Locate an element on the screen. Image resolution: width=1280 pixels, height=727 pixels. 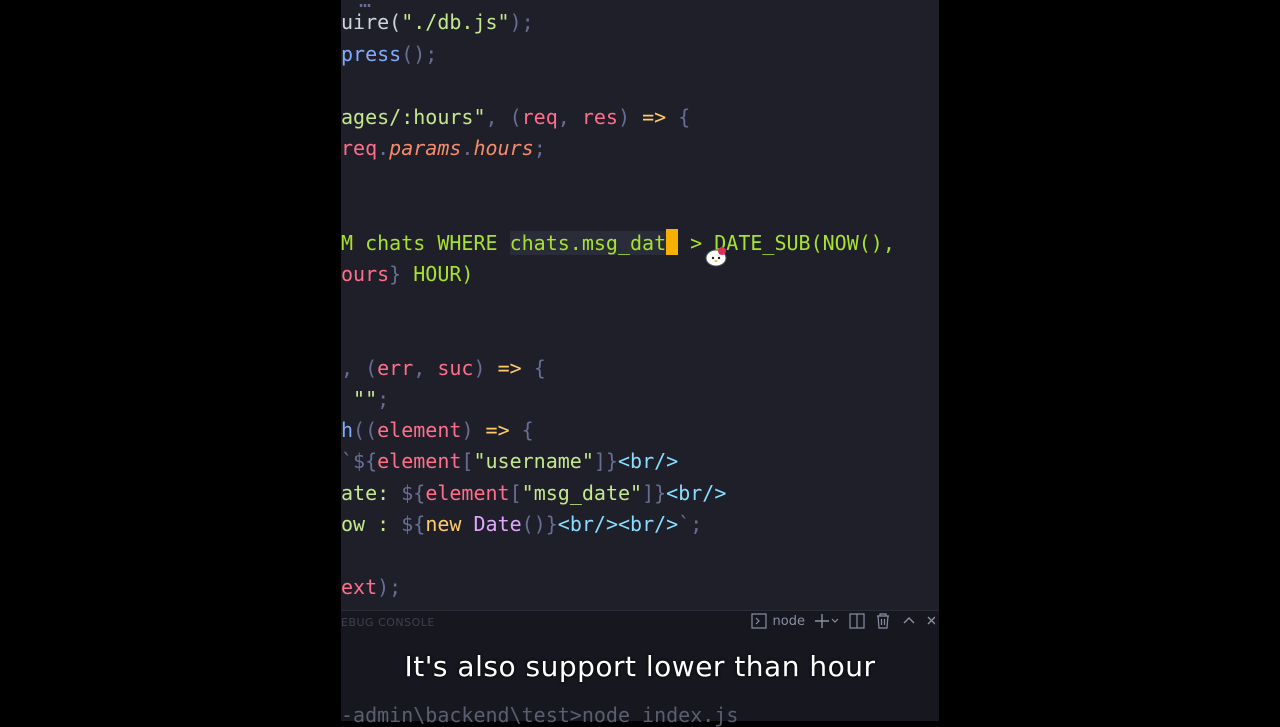
code-token: "" is located at coordinates (365, 399).